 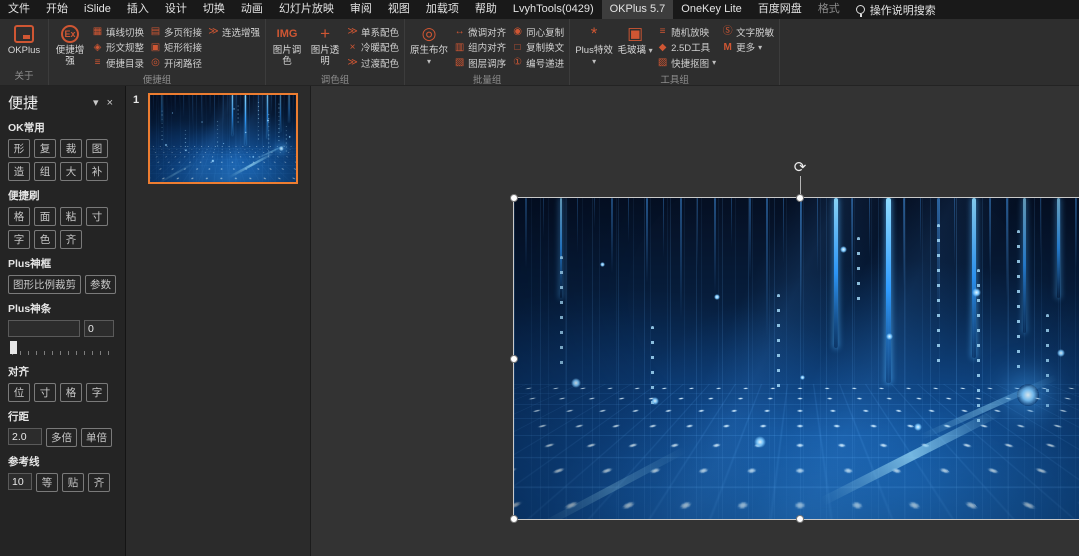 What do you see at coordinates (136, 100) in the screenshot?
I see `slide-number: 1` at bounding box center [136, 100].